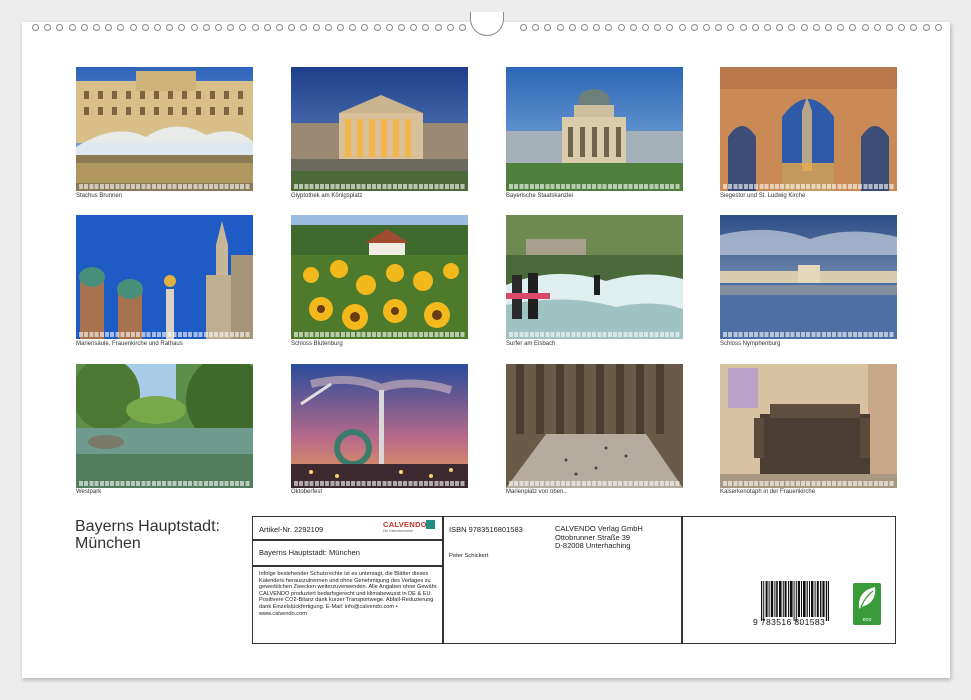 The height and width of the screenshot is (700, 971). Describe the element at coordinates (309, 552) in the screenshot. I see `product-title: Bayerns Hauptstadt: München` at that location.